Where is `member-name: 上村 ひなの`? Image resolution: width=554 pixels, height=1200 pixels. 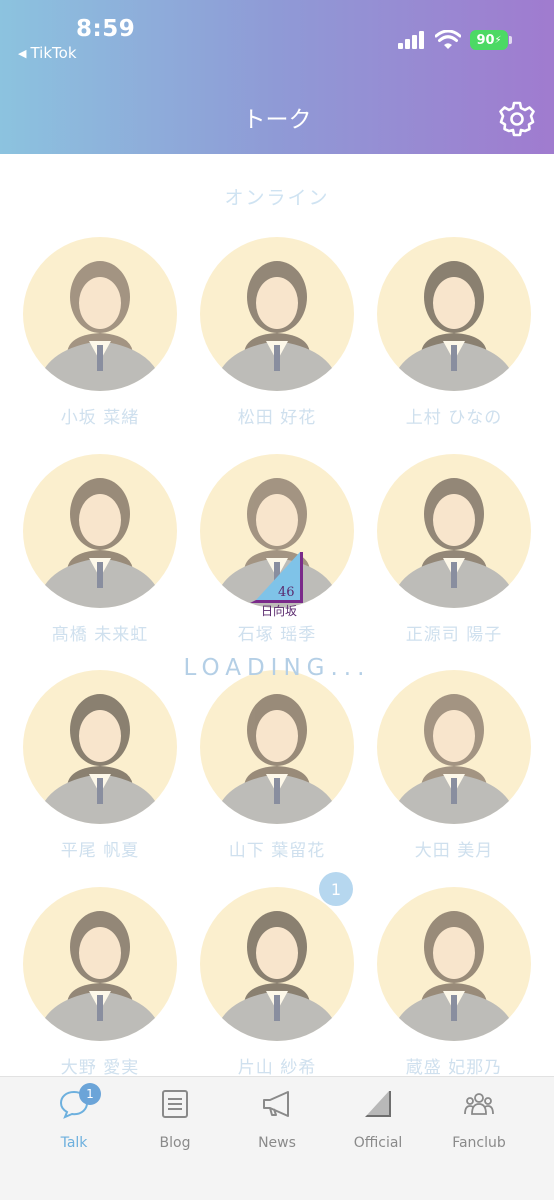 member-name: 上村 ひなの is located at coordinates (454, 418).